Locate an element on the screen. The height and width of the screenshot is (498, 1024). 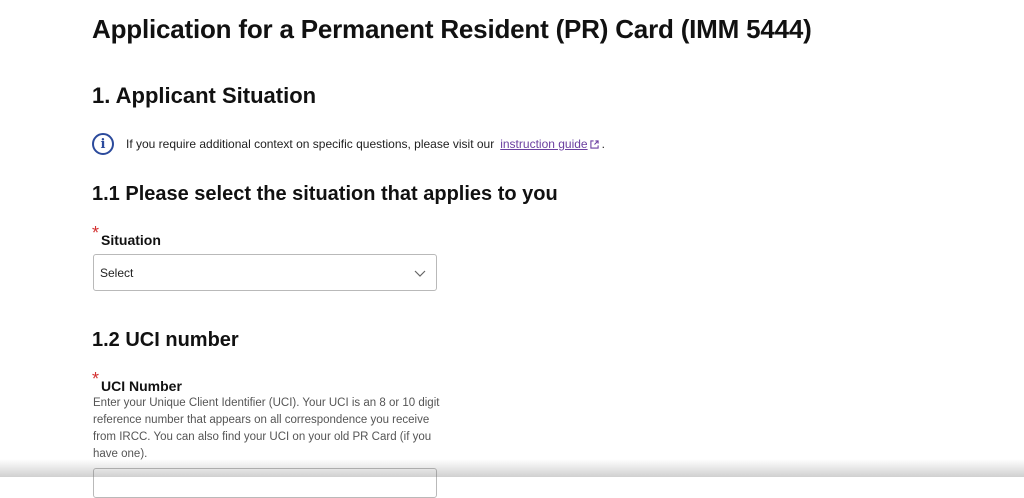
instruction-guide-link: instruction guide is located at coordinates (549, 144).